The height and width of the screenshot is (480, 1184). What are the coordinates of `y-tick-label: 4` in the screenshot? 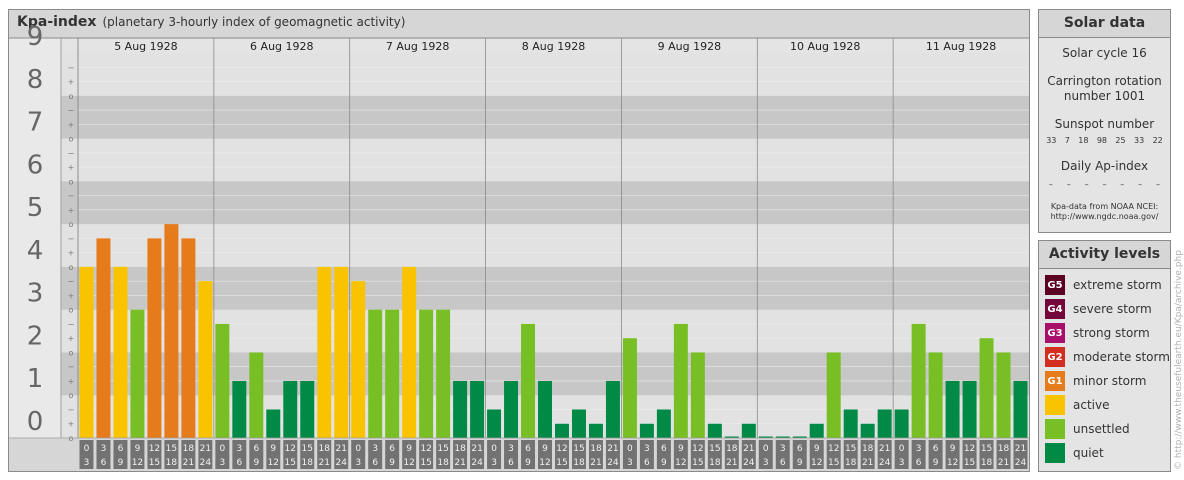 It's located at (35, 251).